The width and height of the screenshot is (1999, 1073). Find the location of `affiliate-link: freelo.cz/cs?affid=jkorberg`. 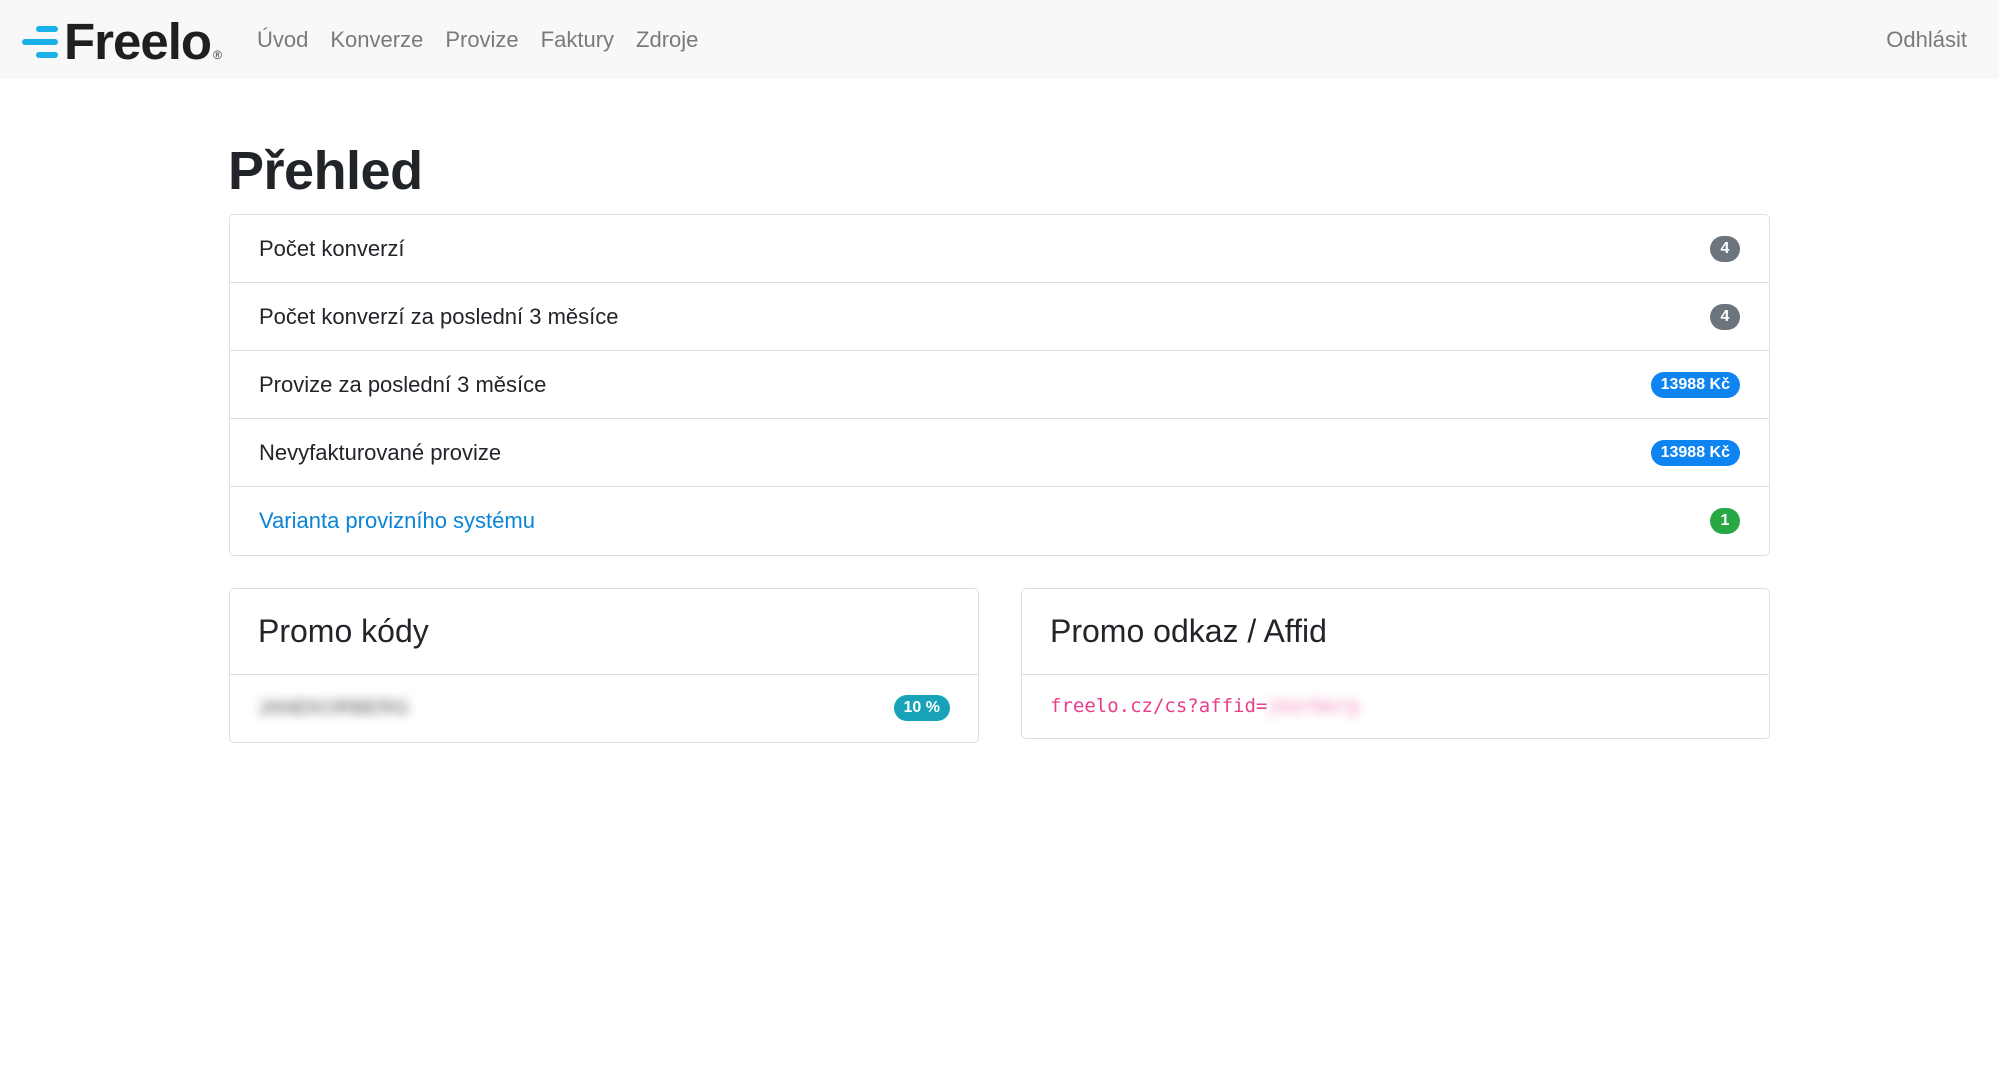

affiliate-link: freelo.cz/cs?affid=jkorberg is located at coordinates (1204, 706).